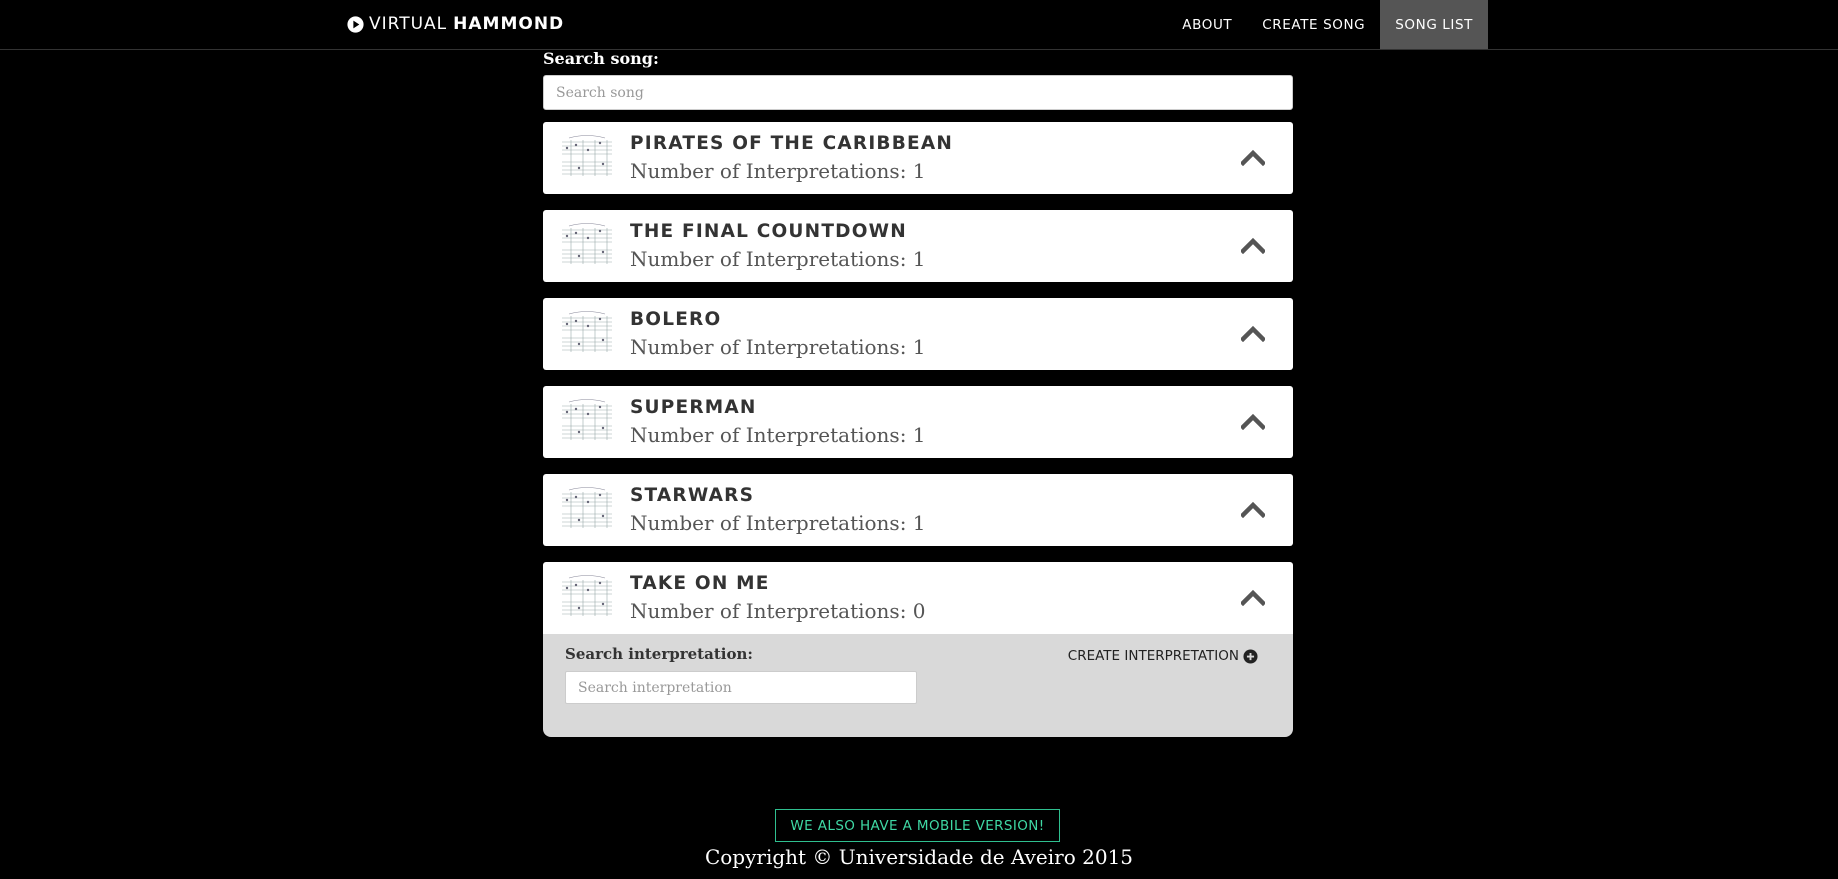 The image size is (1838, 879). I want to click on brand-logo: VIRTUAL HAMMOND, so click(455, 24).